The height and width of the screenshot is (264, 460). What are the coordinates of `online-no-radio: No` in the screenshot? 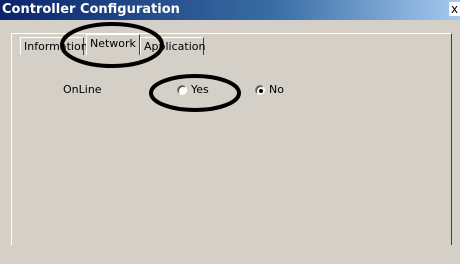 It's located at (269, 90).